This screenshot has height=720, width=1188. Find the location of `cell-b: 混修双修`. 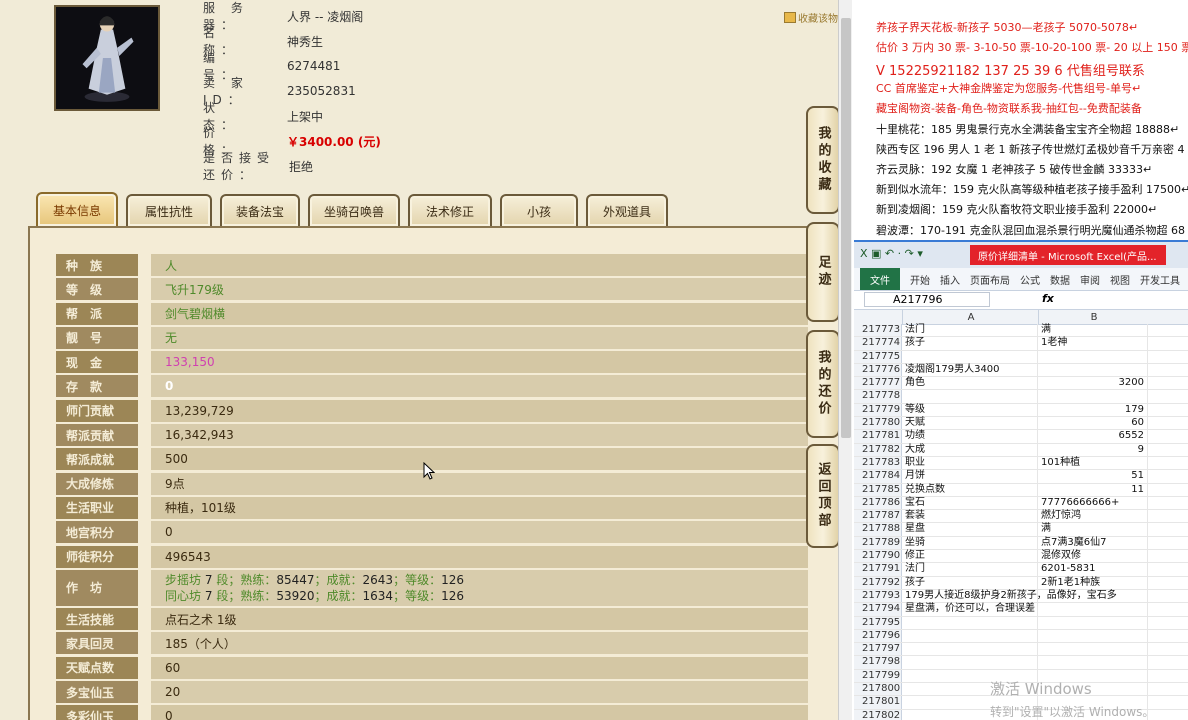

cell-b: 混修双修 is located at coordinates (1093, 556).